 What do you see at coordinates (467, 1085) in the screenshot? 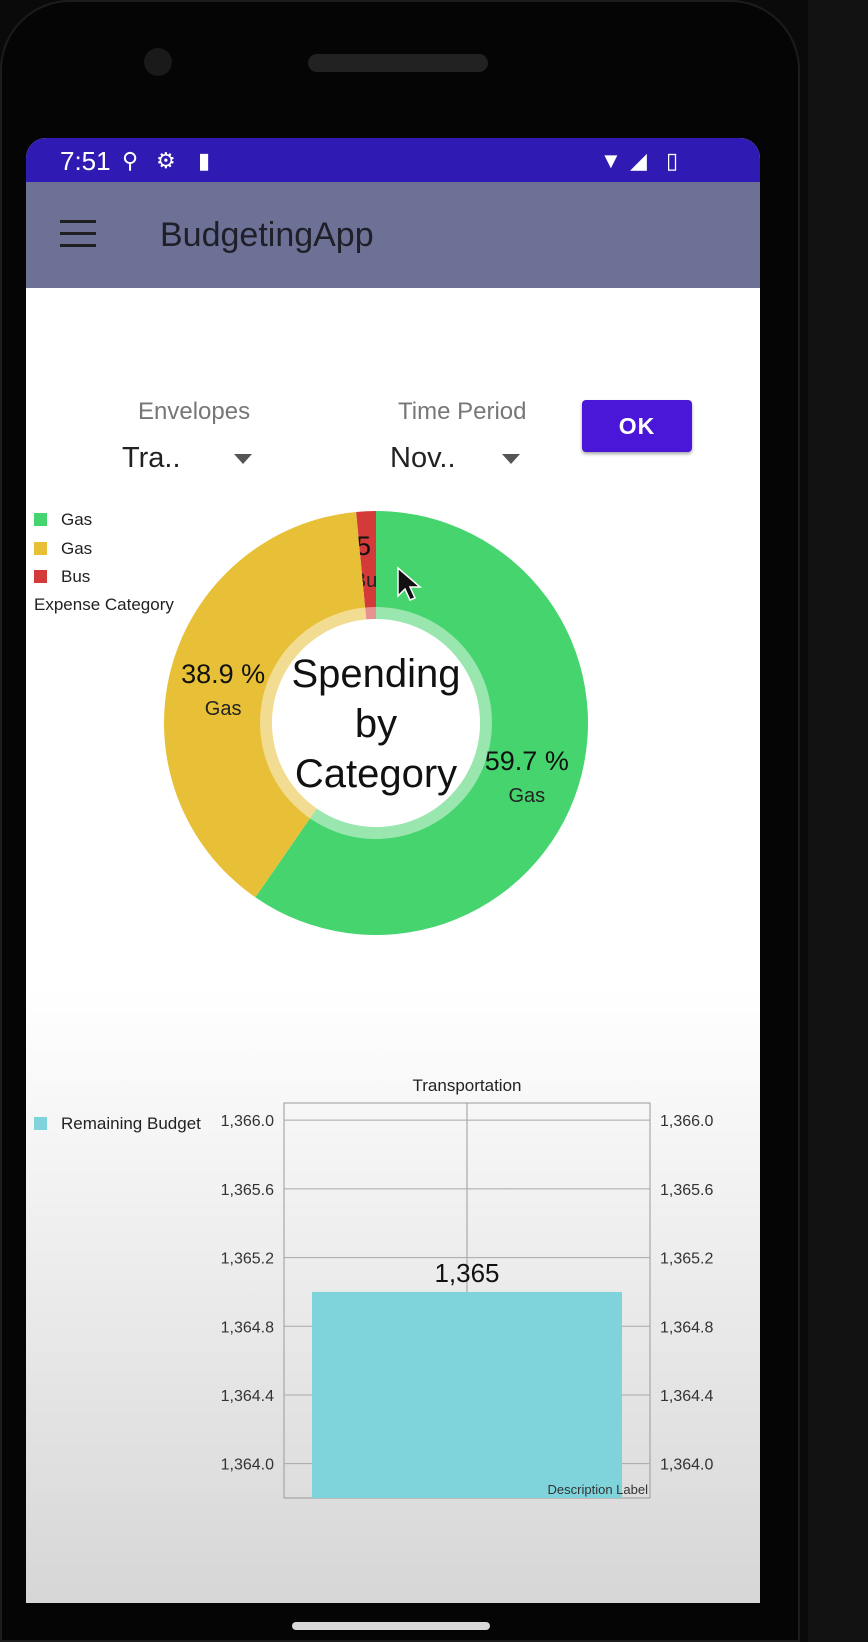
I see `x-category-label: Transportation` at bounding box center [467, 1085].